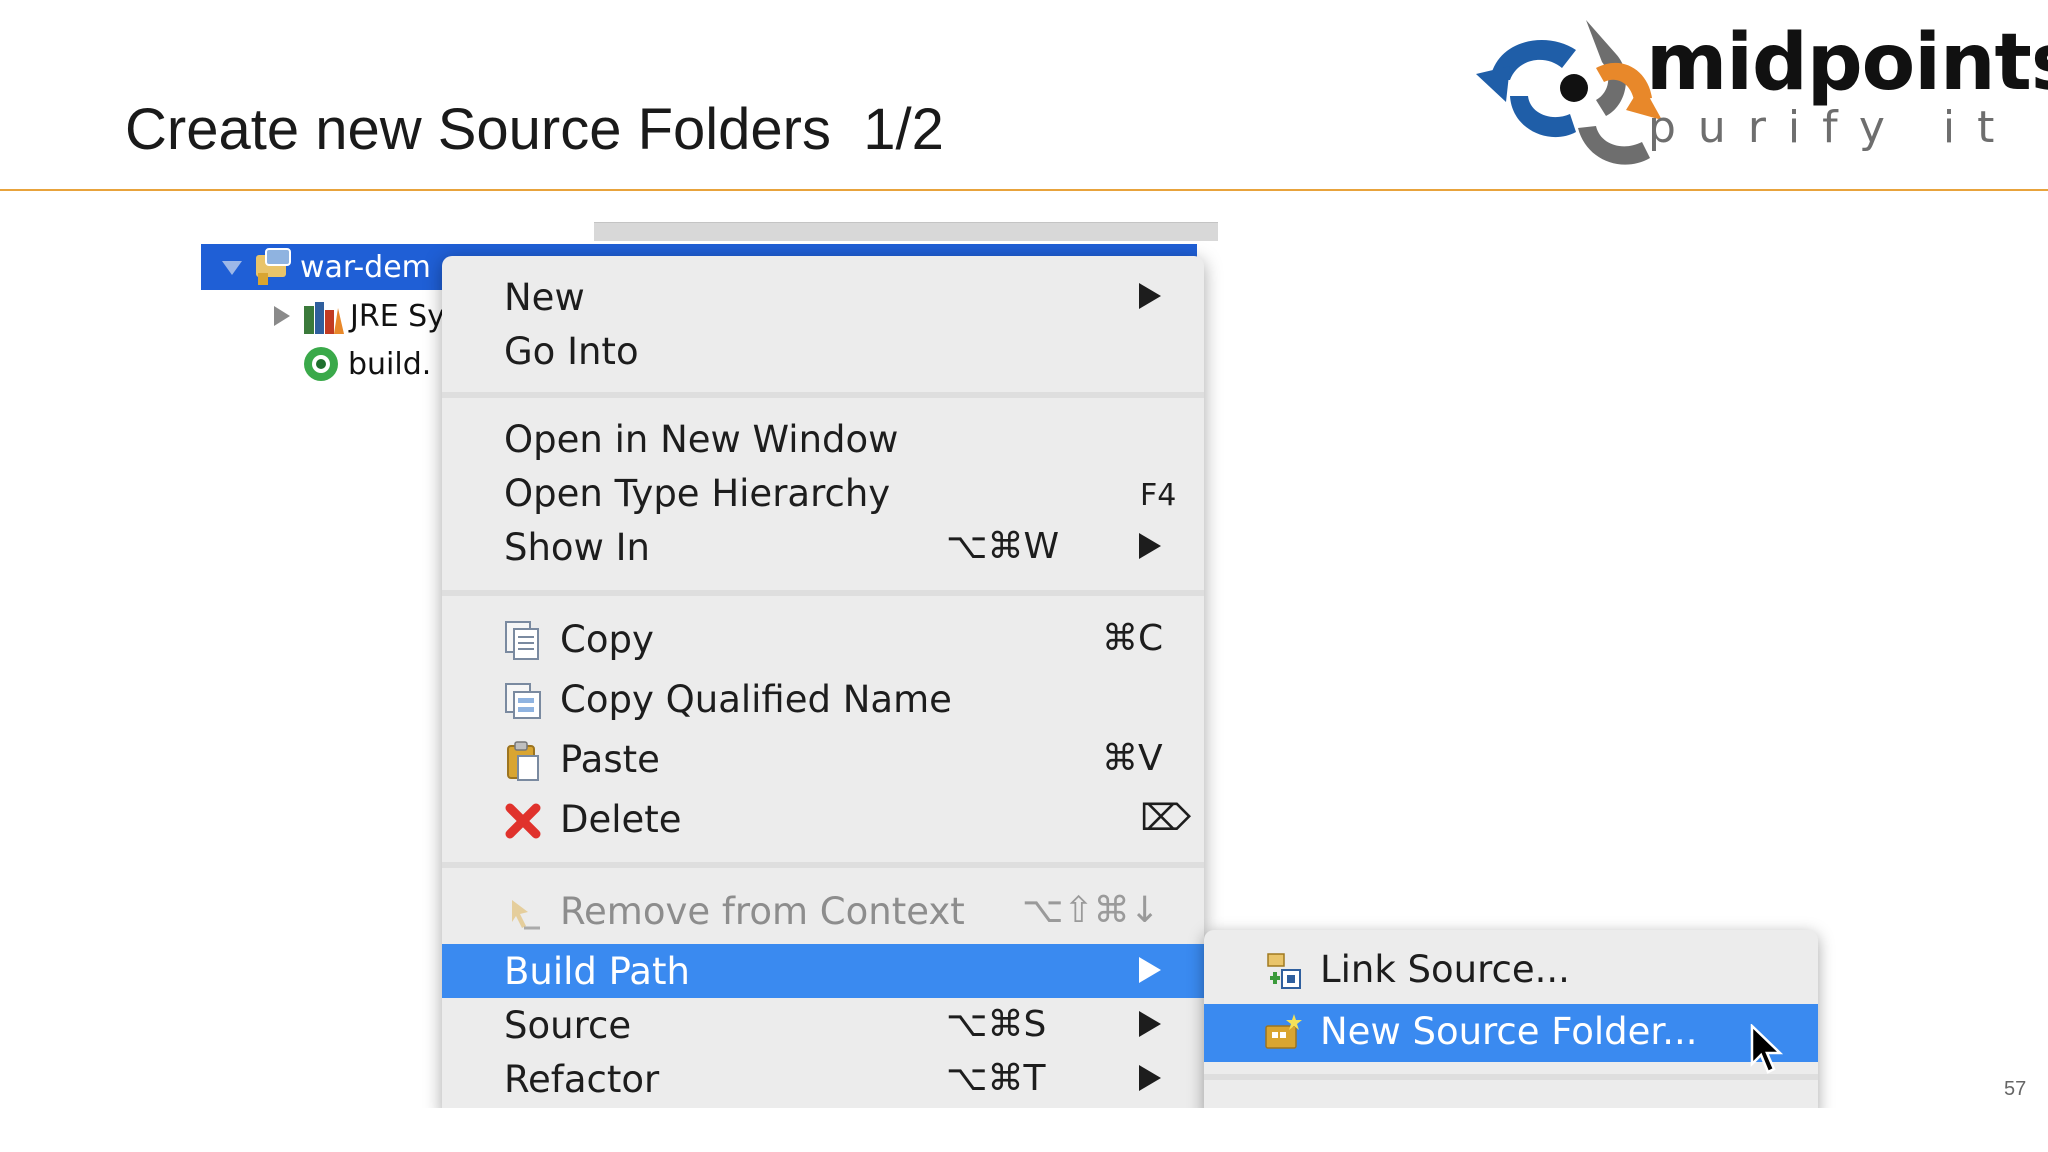 The width and height of the screenshot is (2048, 1152). What do you see at coordinates (321, 364) in the screenshot?
I see `build-icon` at bounding box center [321, 364].